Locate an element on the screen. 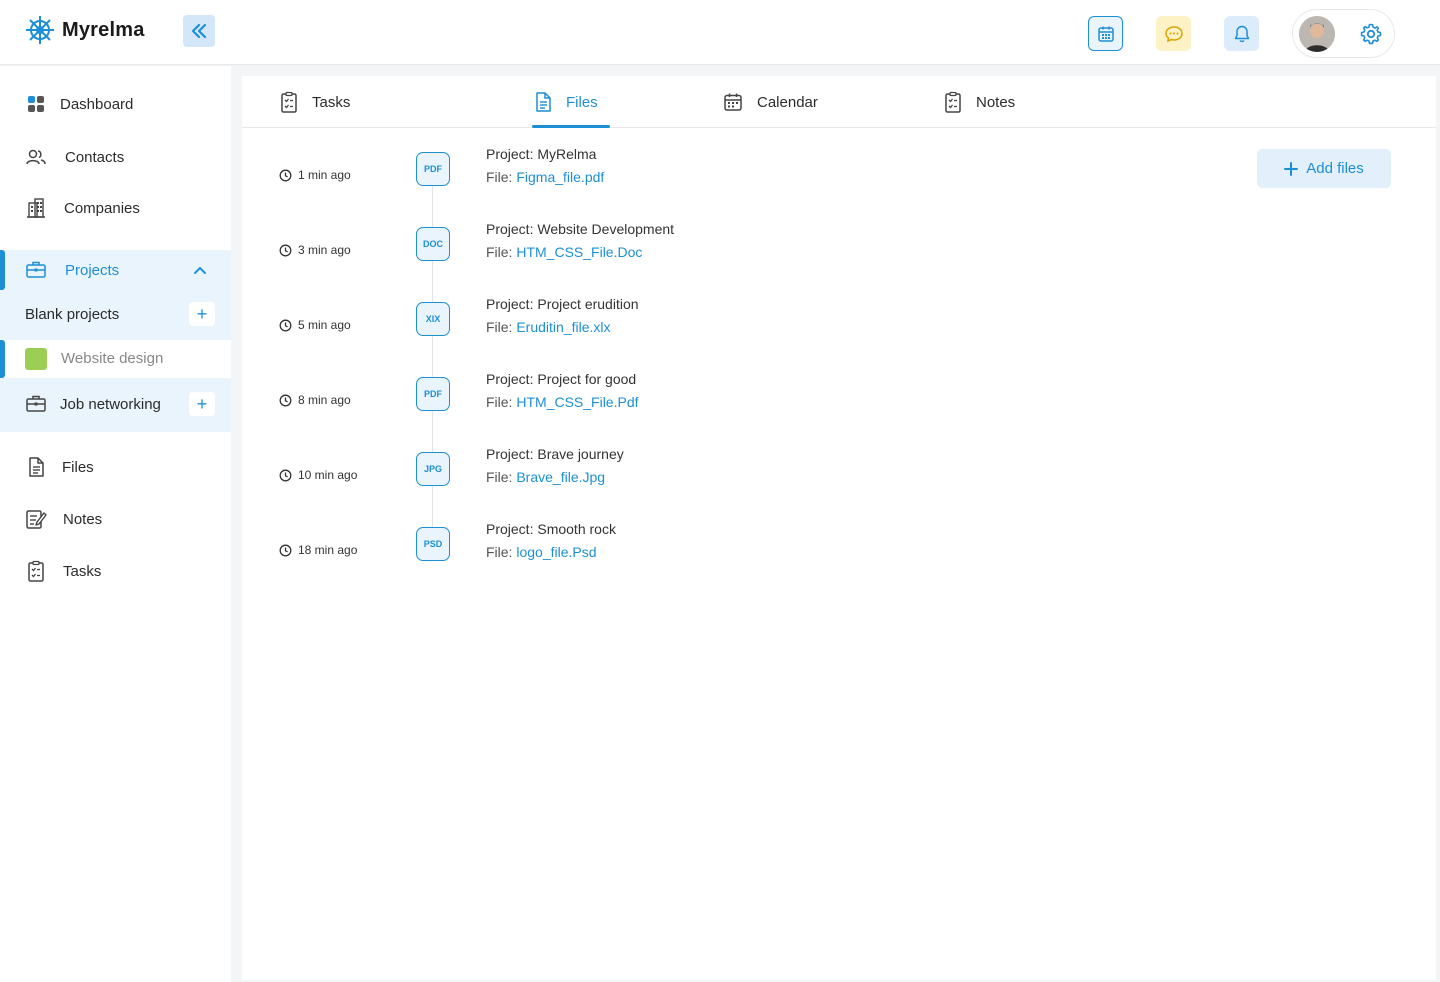 The width and height of the screenshot is (1440, 982). header-messages-button is located at coordinates (1173, 33).